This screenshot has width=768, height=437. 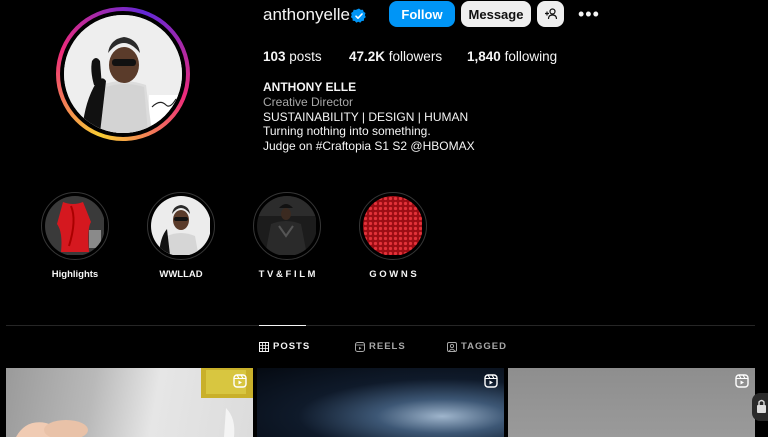 I want to click on reels-icon, so click(x=360, y=346).